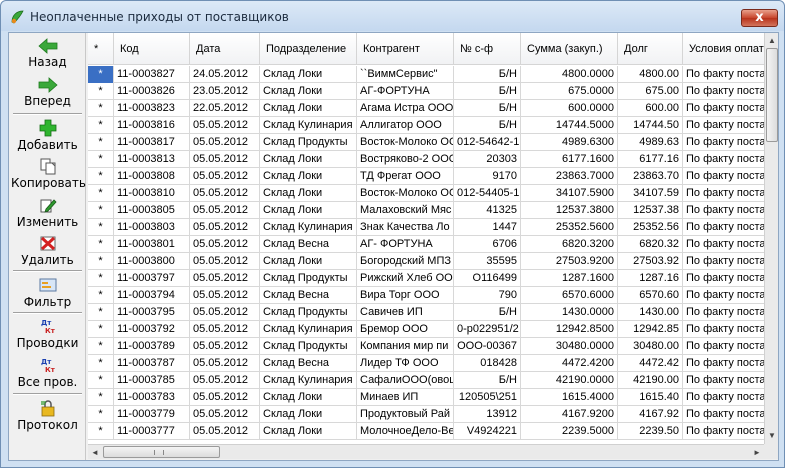  I want to click on cell-counterparty: Савичев ИП, so click(405, 312).